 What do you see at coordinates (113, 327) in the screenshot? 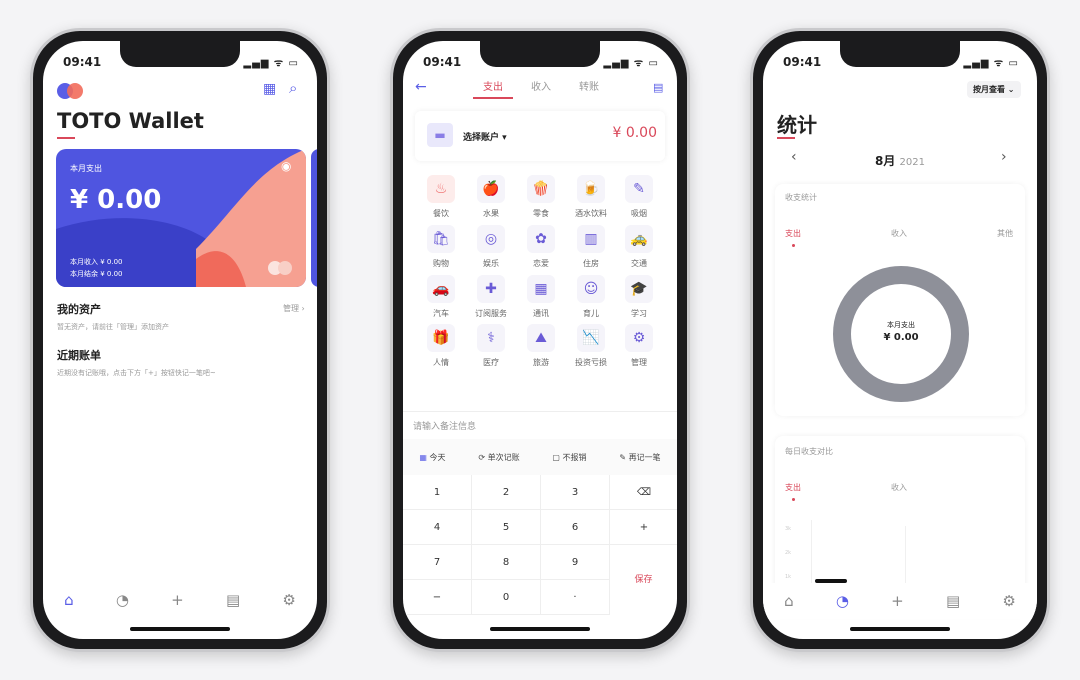
I see `assets-empty: 暂无资产，请前往「管理」添加资产` at bounding box center [113, 327].